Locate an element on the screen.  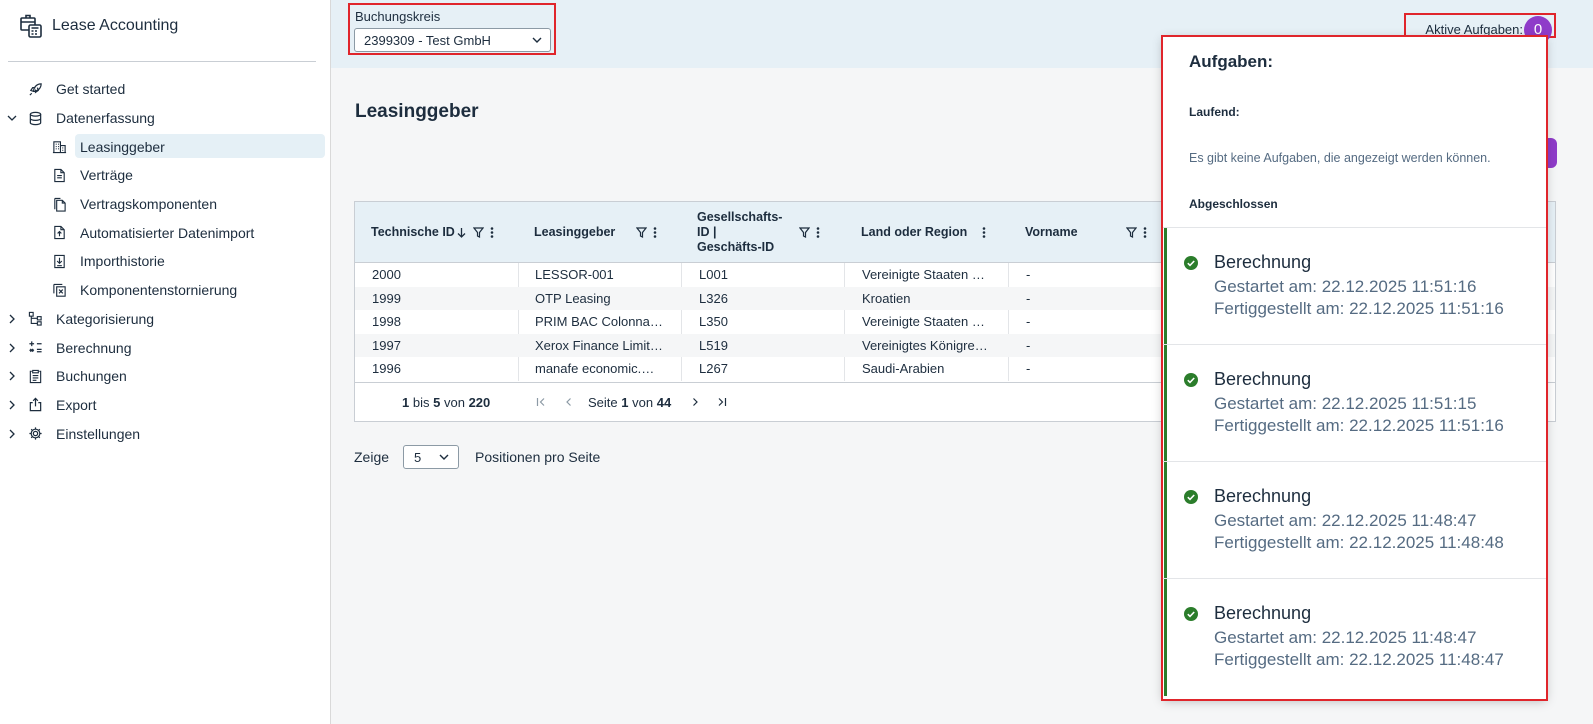
pager-total-pages: 44 is located at coordinates (664, 402).